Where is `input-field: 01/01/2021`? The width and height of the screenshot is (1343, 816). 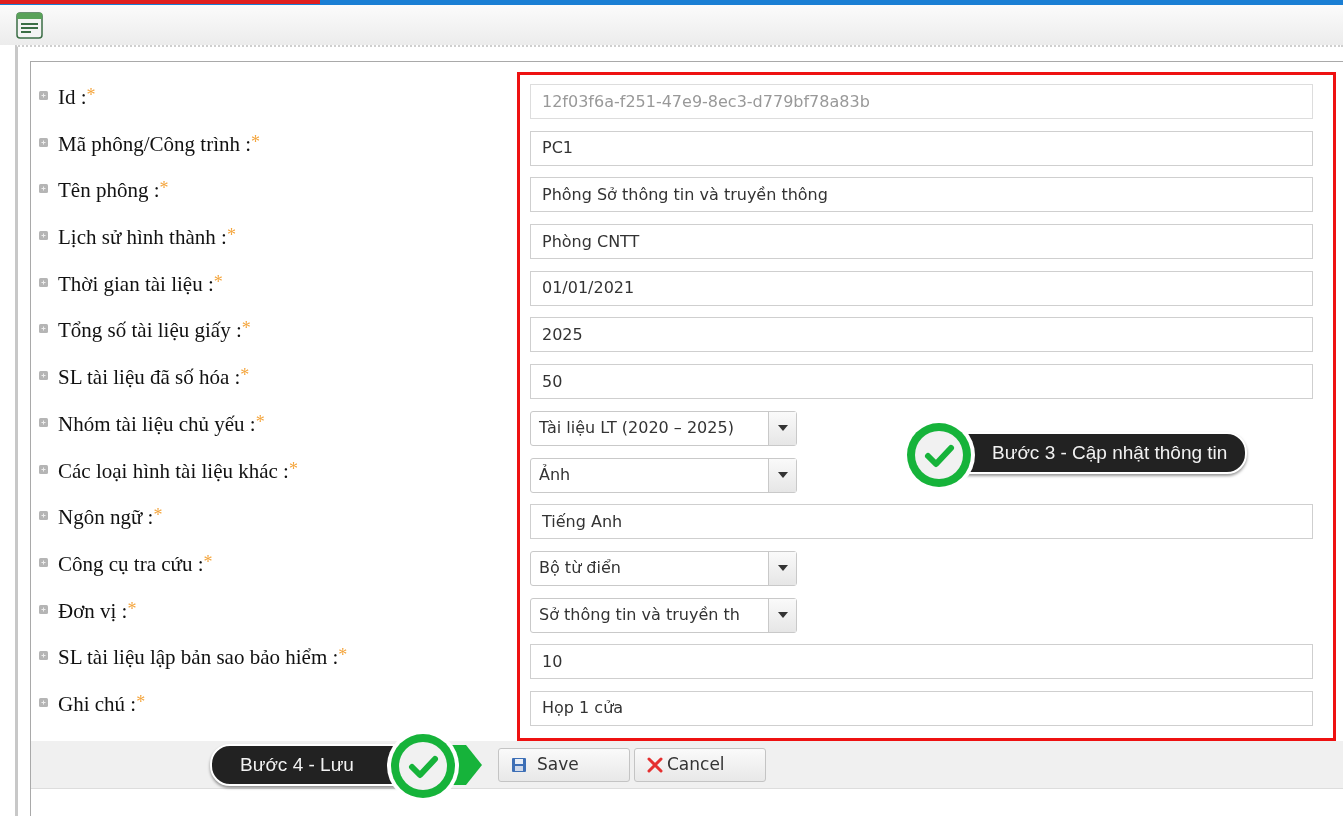
input-field: 01/01/2021 is located at coordinates (921, 288).